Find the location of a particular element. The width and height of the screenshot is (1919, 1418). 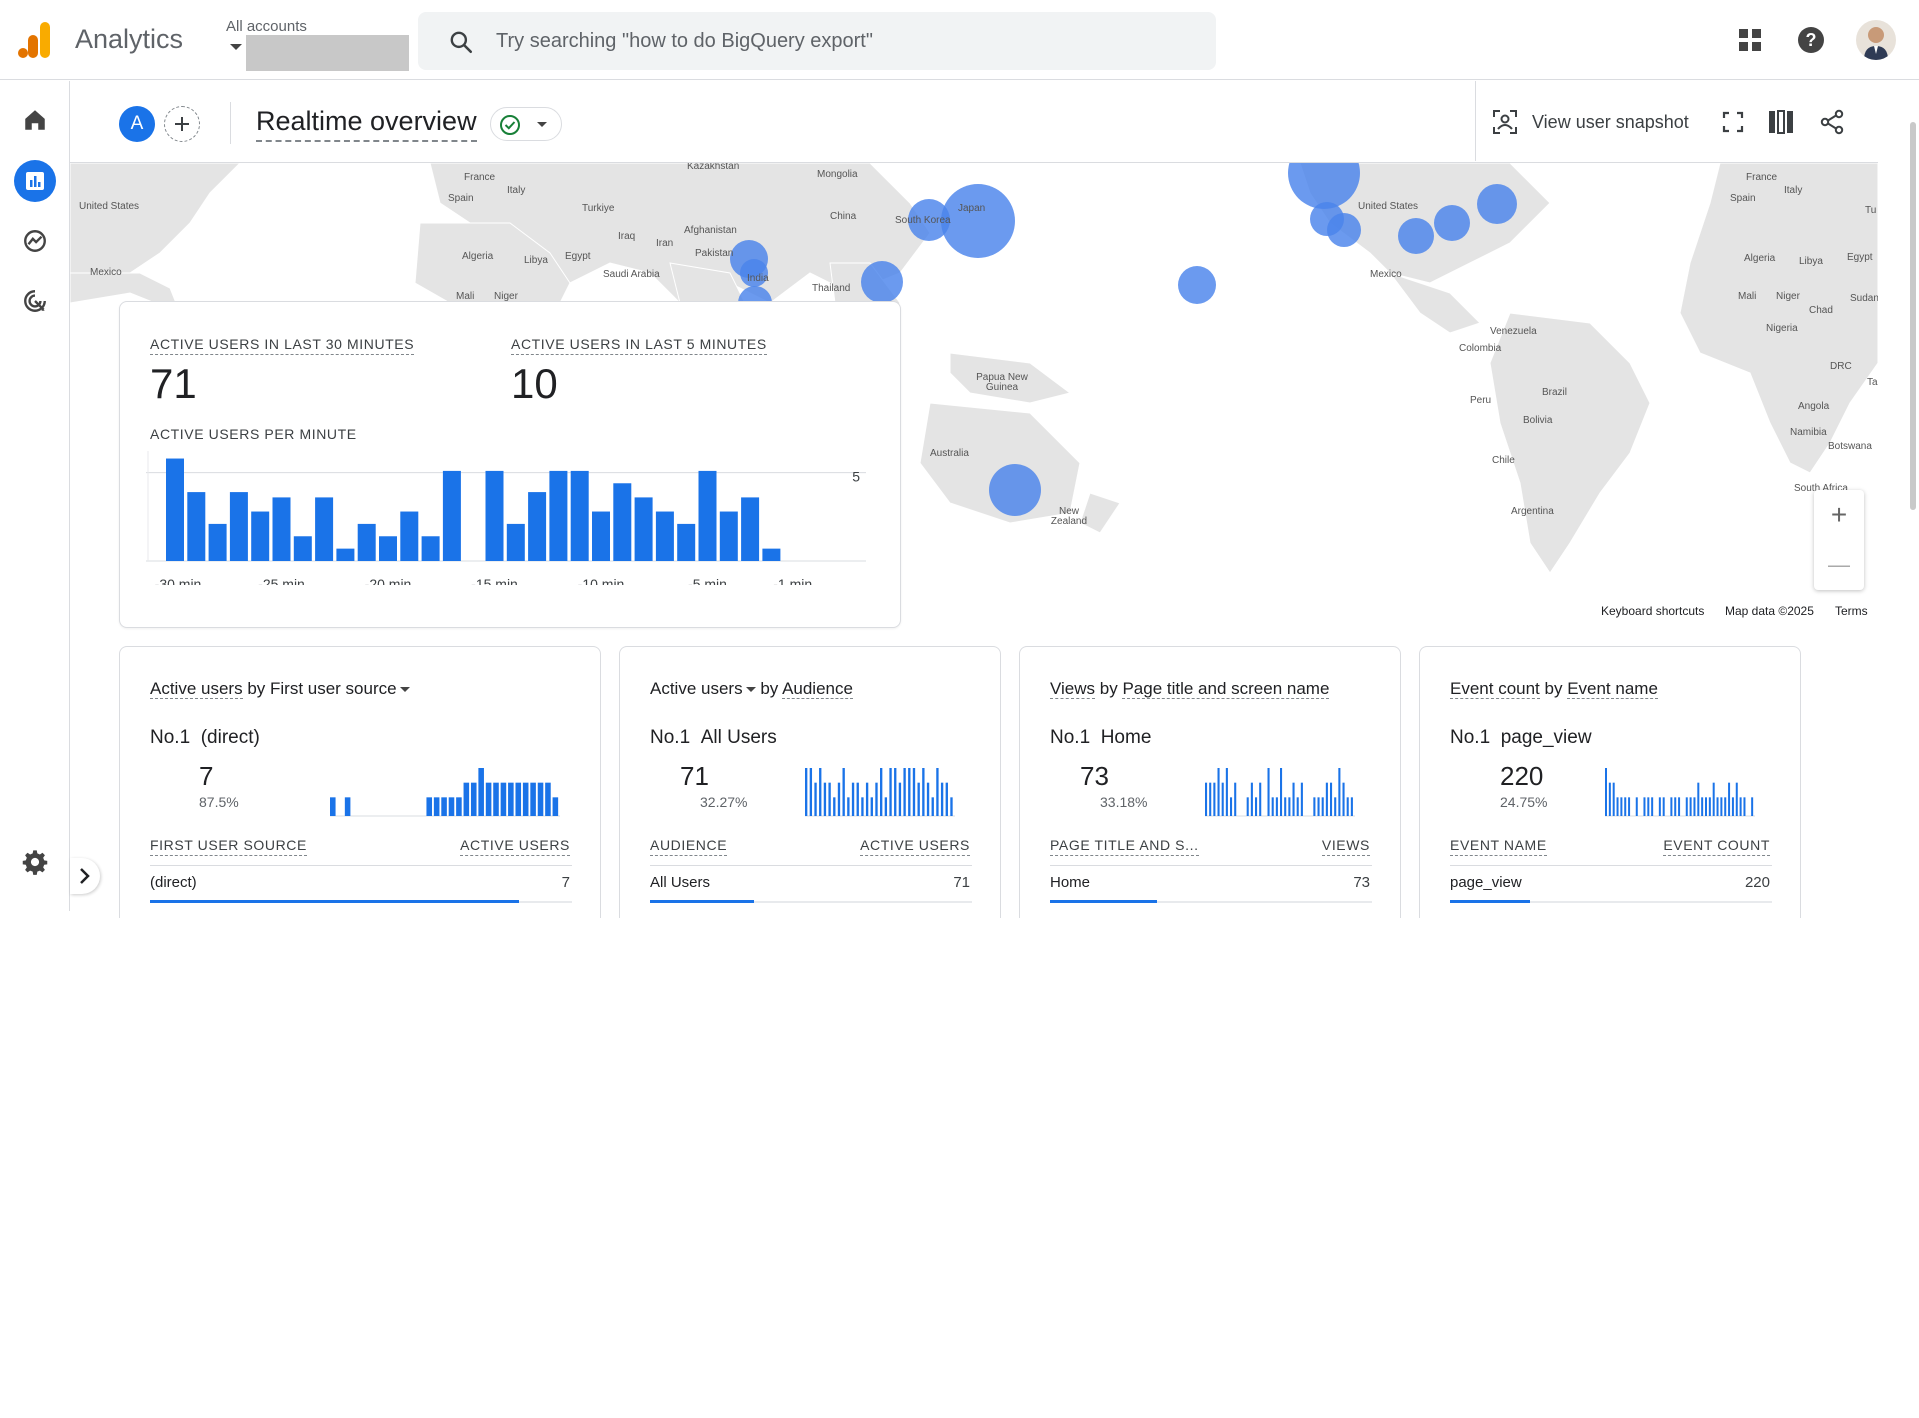

card-row-bar is located at coordinates (1490, 901).